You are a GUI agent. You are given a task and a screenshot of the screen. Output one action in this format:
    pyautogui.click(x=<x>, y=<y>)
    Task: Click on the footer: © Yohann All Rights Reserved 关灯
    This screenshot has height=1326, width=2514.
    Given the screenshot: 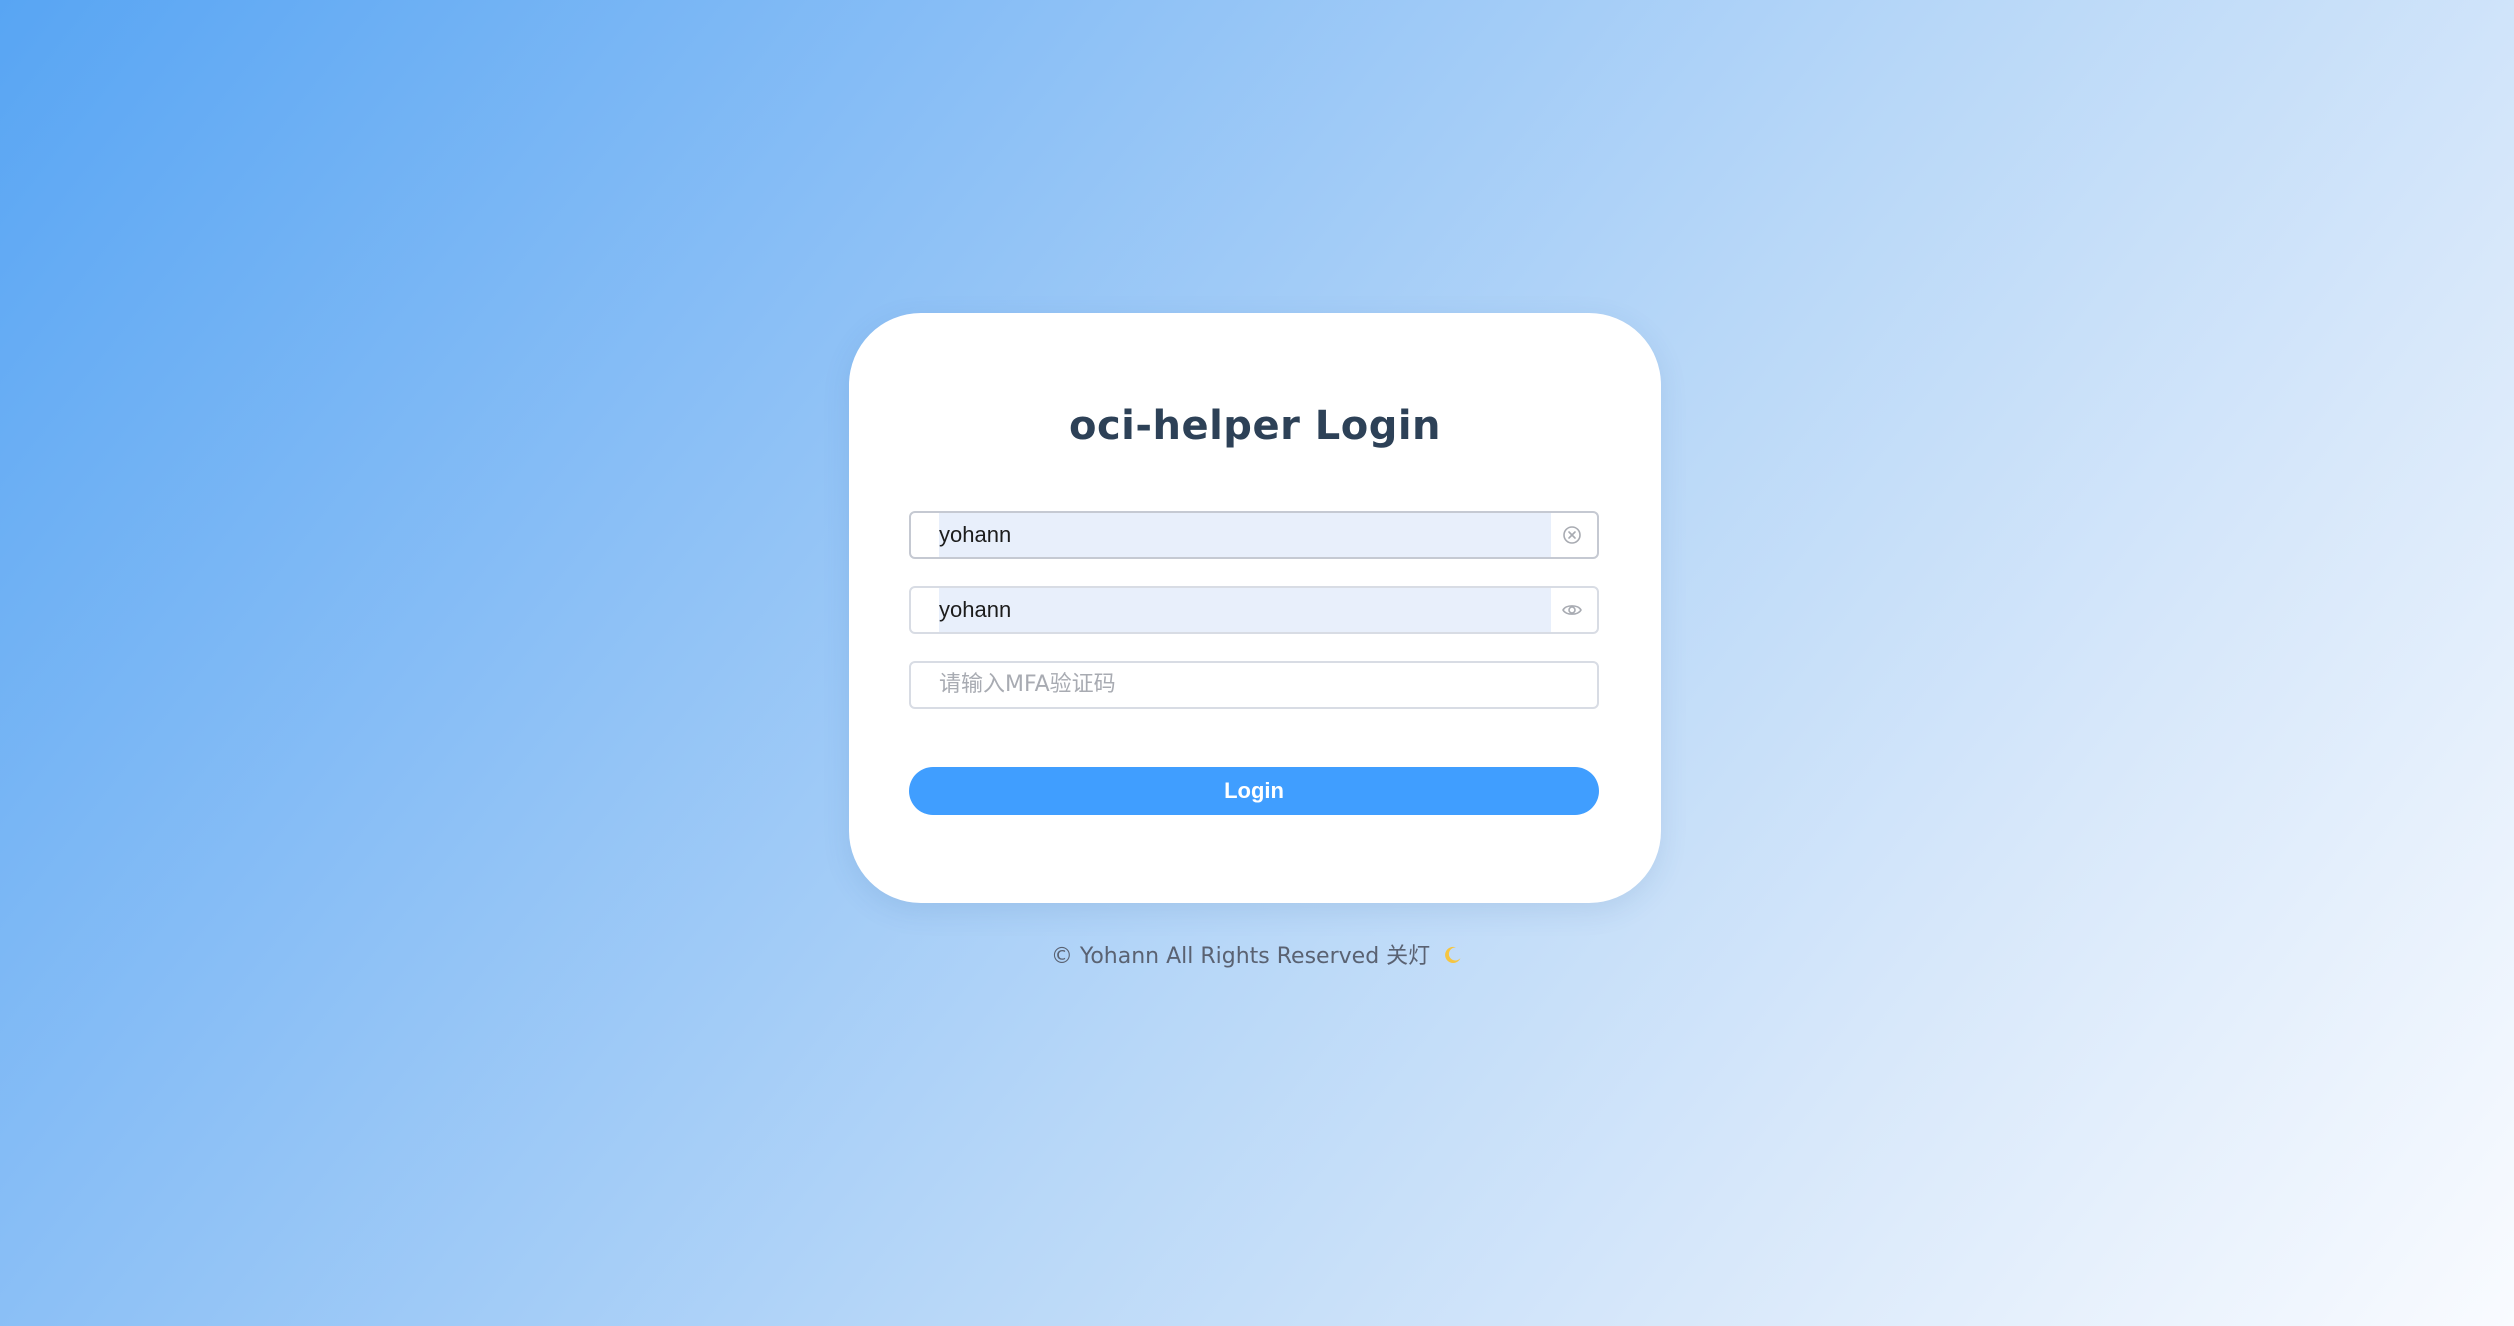 What is the action you would take?
    pyautogui.click(x=1257, y=954)
    